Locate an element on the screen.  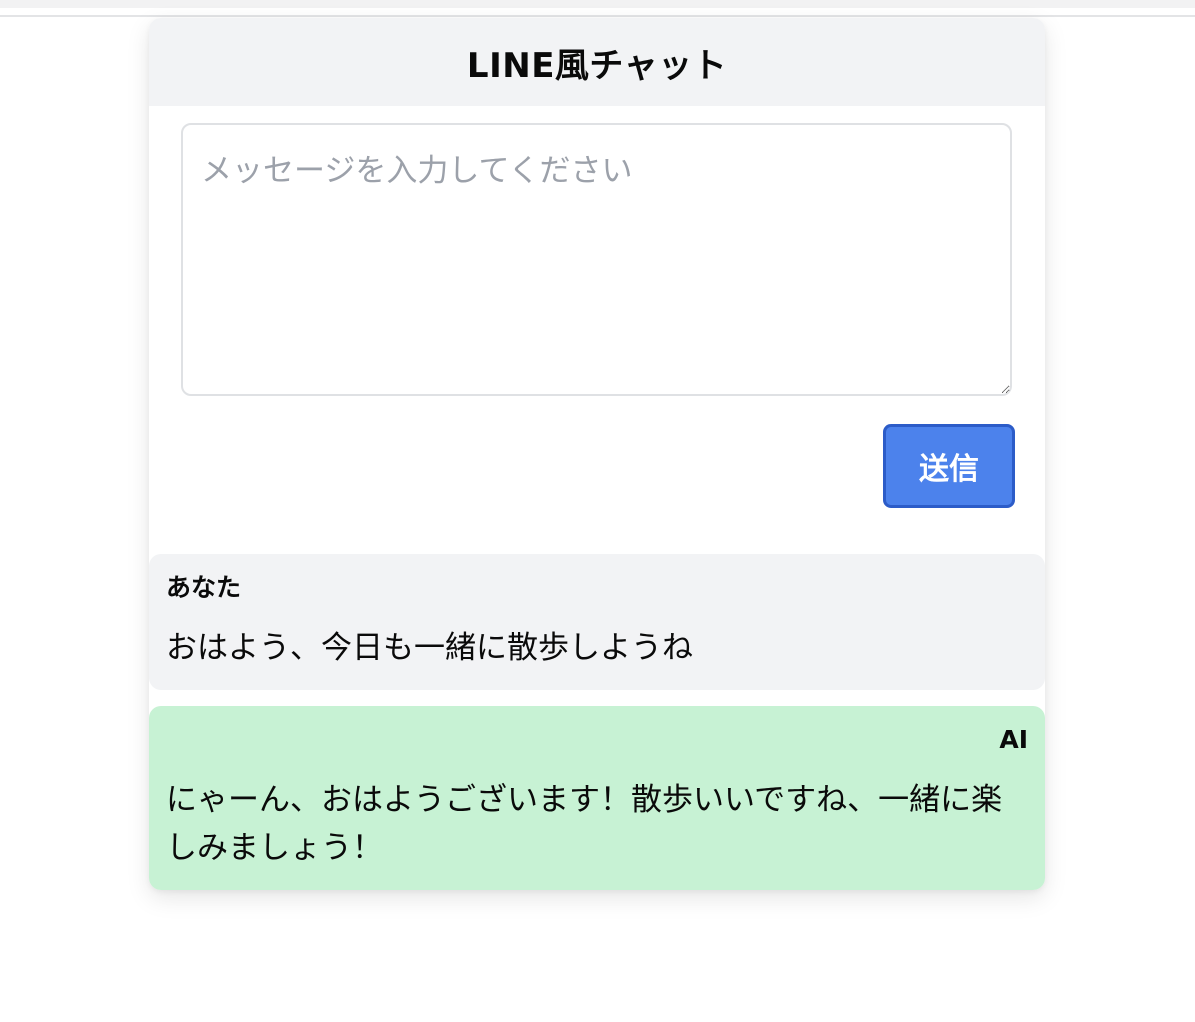
browser-top-strip is located at coordinates (597, 4).